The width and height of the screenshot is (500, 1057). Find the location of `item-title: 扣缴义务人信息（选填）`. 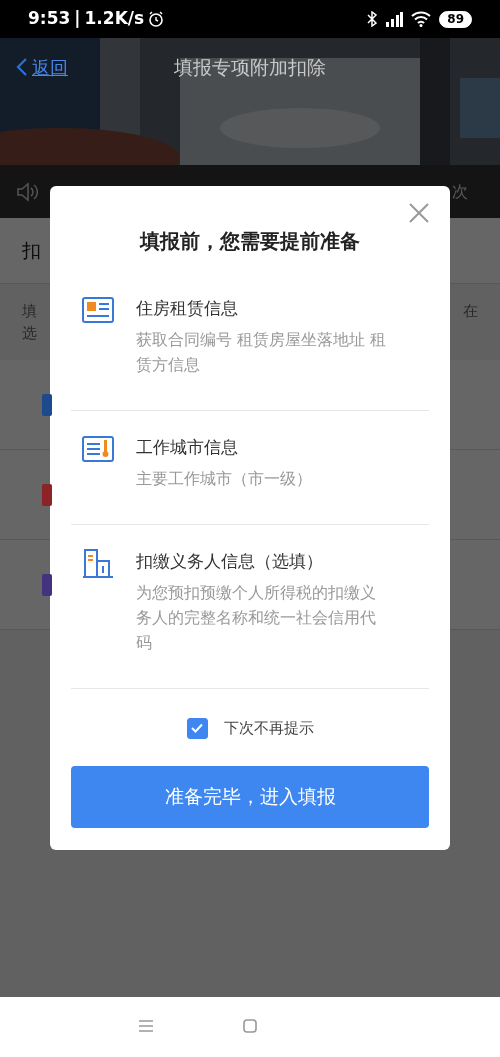

item-title: 扣缴义务人信息（选填） is located at coordinates (230, 561).